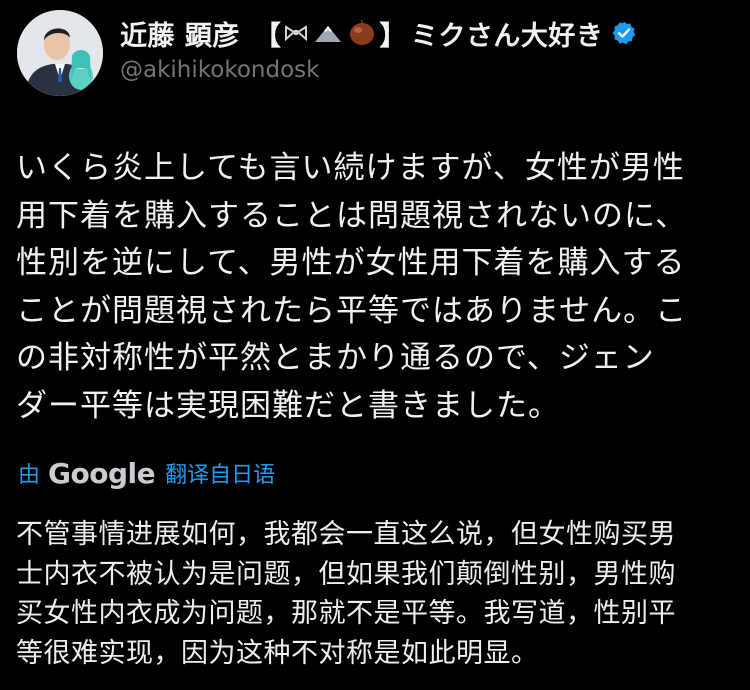  Describe the element at coordinates (335, 358) in the screenshot. I see `tweet-text-line: の非対称性が平然とまかり通るので、ジェン` at that location.